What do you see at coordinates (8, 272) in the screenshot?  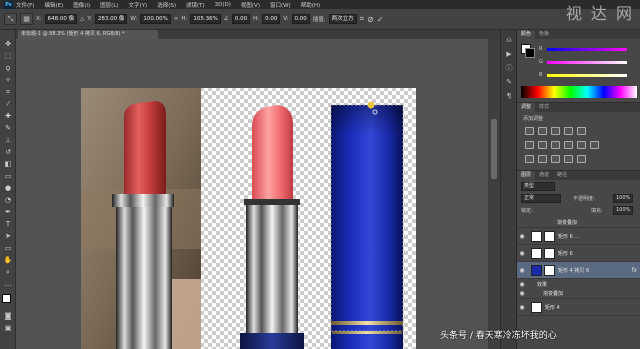 I see `zoom-tool-icon: ⌕` at bounding box center [8, 272].